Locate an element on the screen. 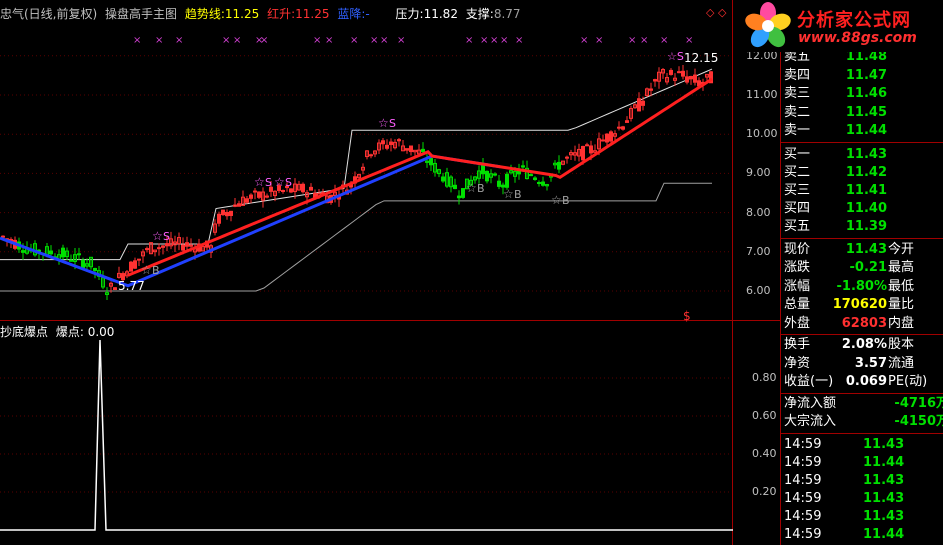 The height and width of the screenshot is (545, 943). sub-chart-header: 抄底爆点 爆点: 0.00 is located at coordinates (57, 331).